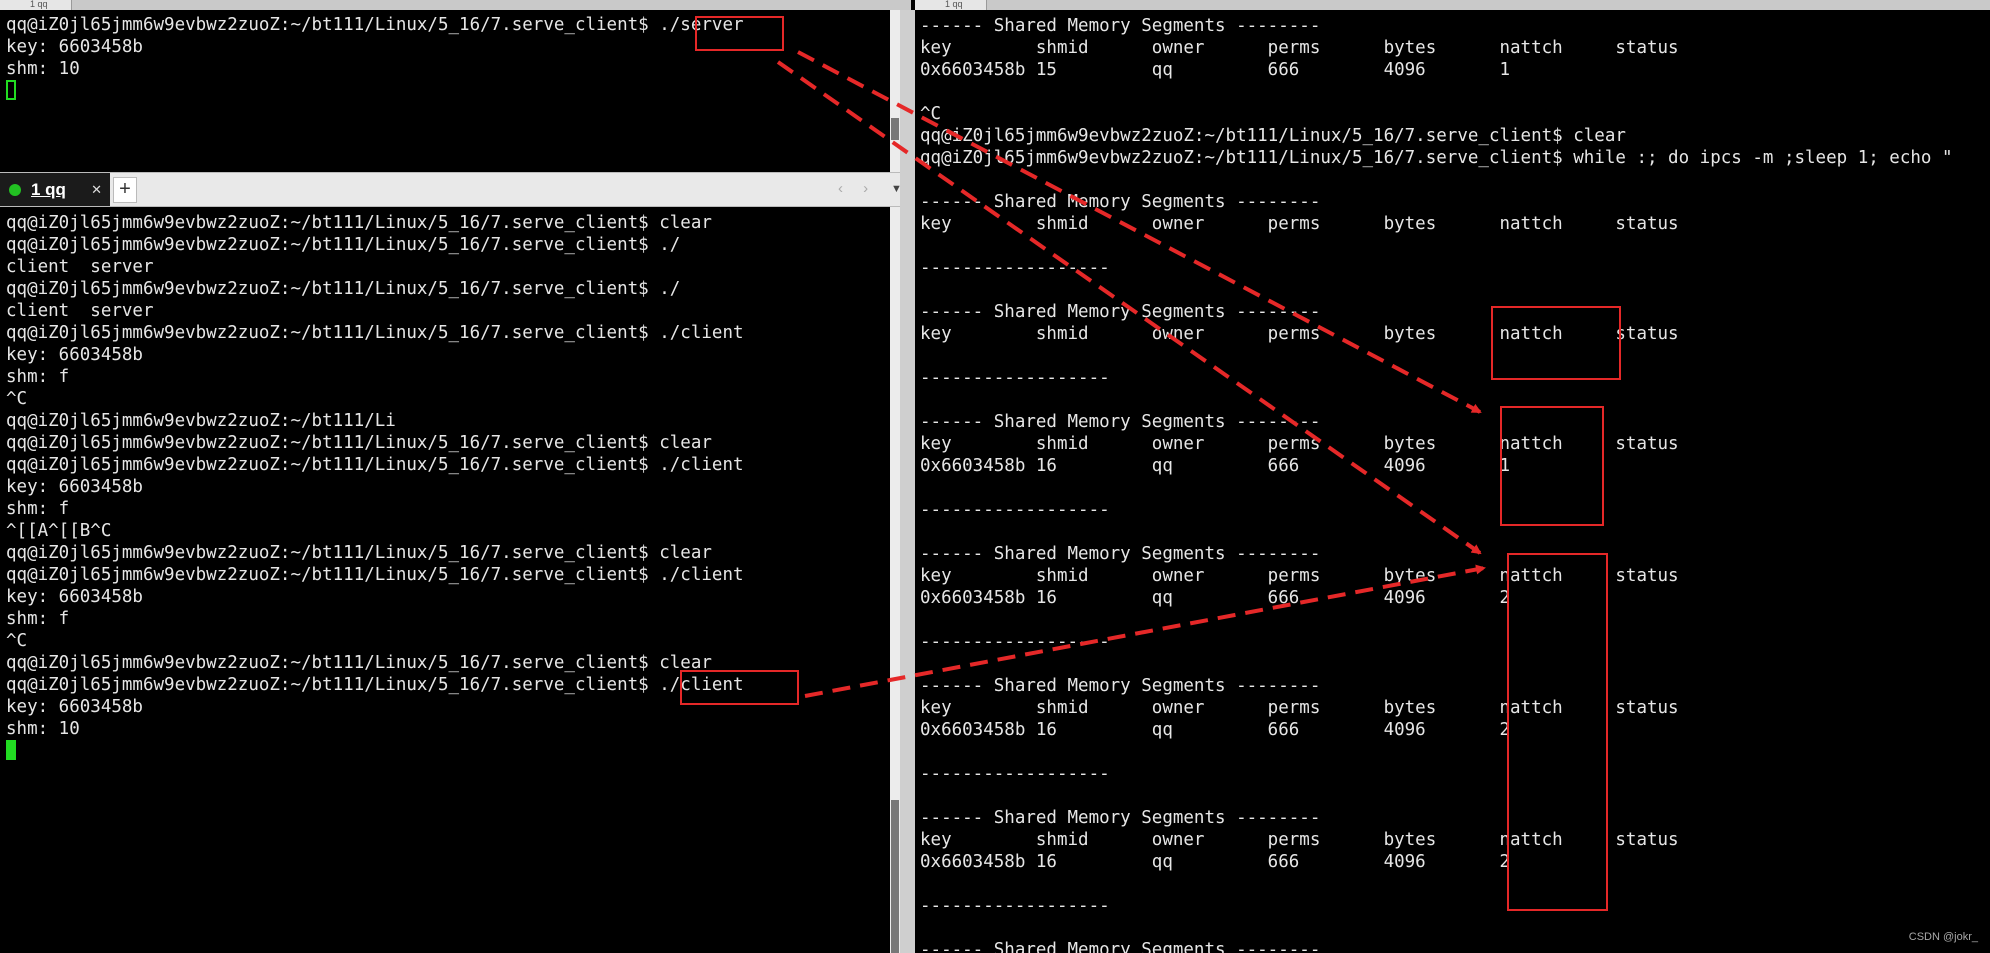 The width and height of the screenshot is (1990, 953). Describe the element at coordinates (1943, 937) in the screenshot. I see `watermark: CSDN @jokr_` at that location.